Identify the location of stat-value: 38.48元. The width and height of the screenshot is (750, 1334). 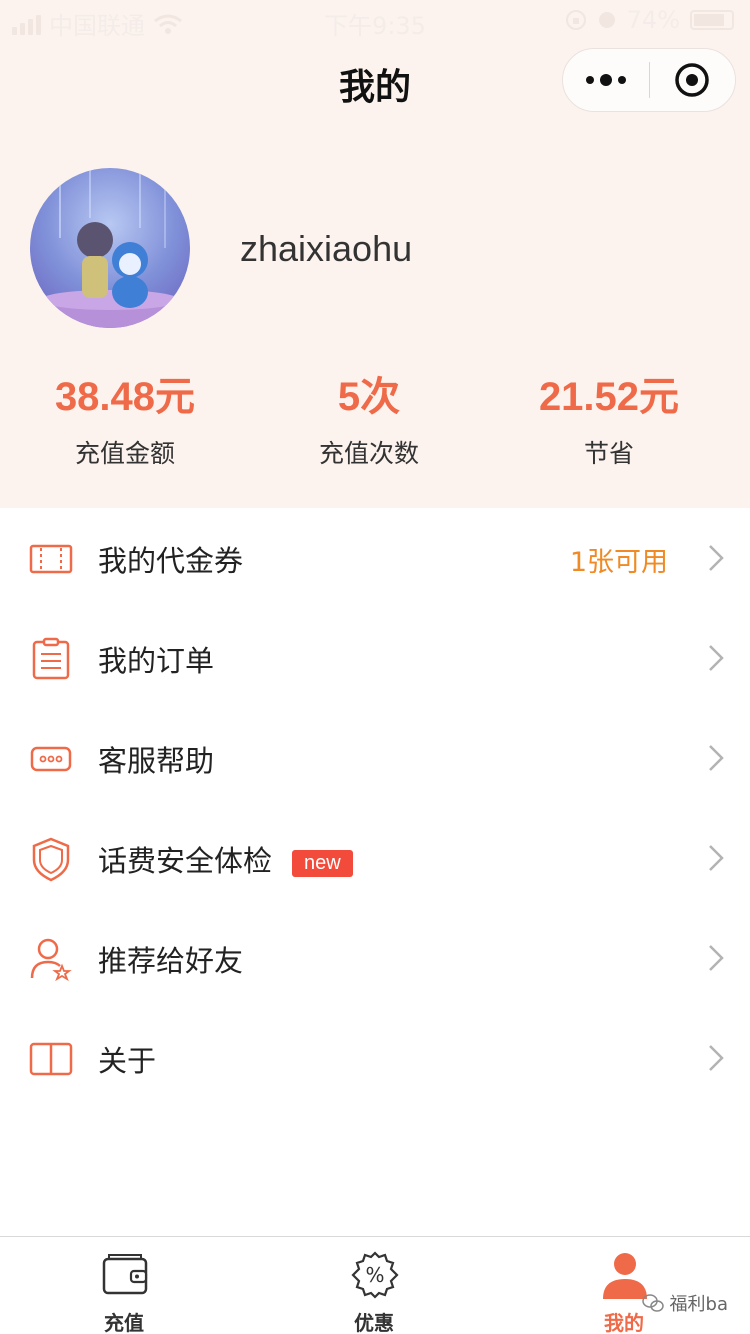
(125, 397).